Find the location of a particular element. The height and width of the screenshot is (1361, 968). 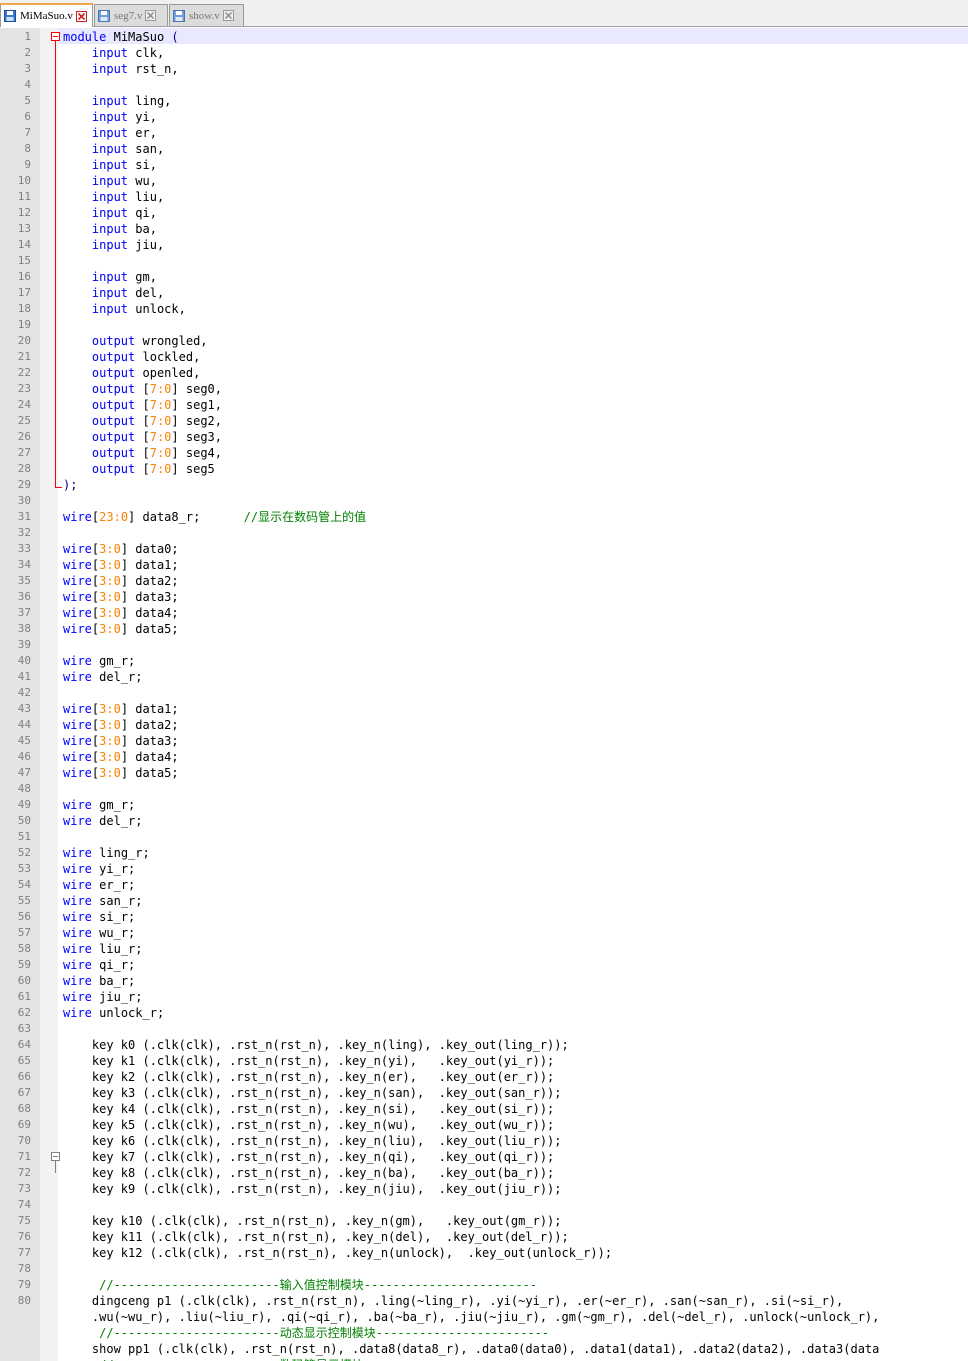

code-token: yi, is located at coordinates (146, 117).